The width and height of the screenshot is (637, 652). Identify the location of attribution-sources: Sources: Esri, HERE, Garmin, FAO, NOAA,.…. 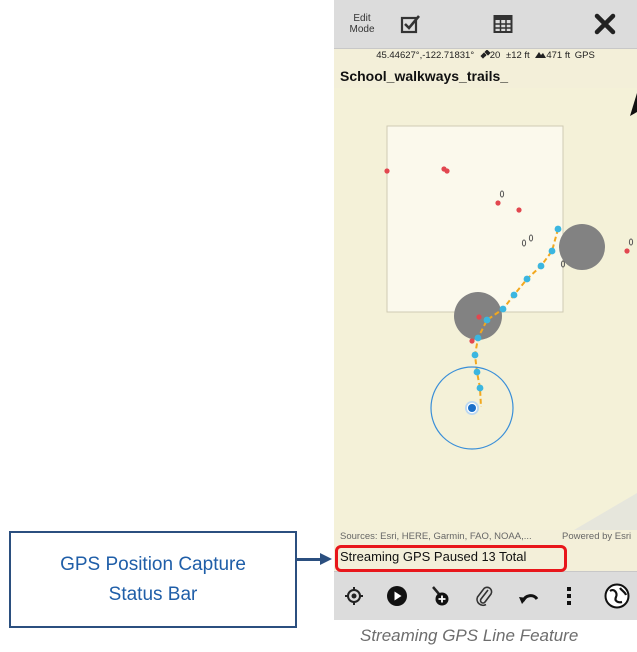
(436, 536).